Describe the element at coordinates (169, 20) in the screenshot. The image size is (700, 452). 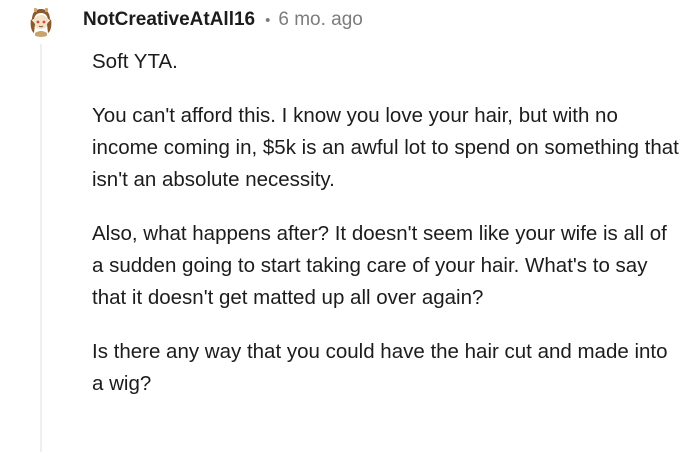
I see `username-link: NotCreativeAtAll16` at that location.